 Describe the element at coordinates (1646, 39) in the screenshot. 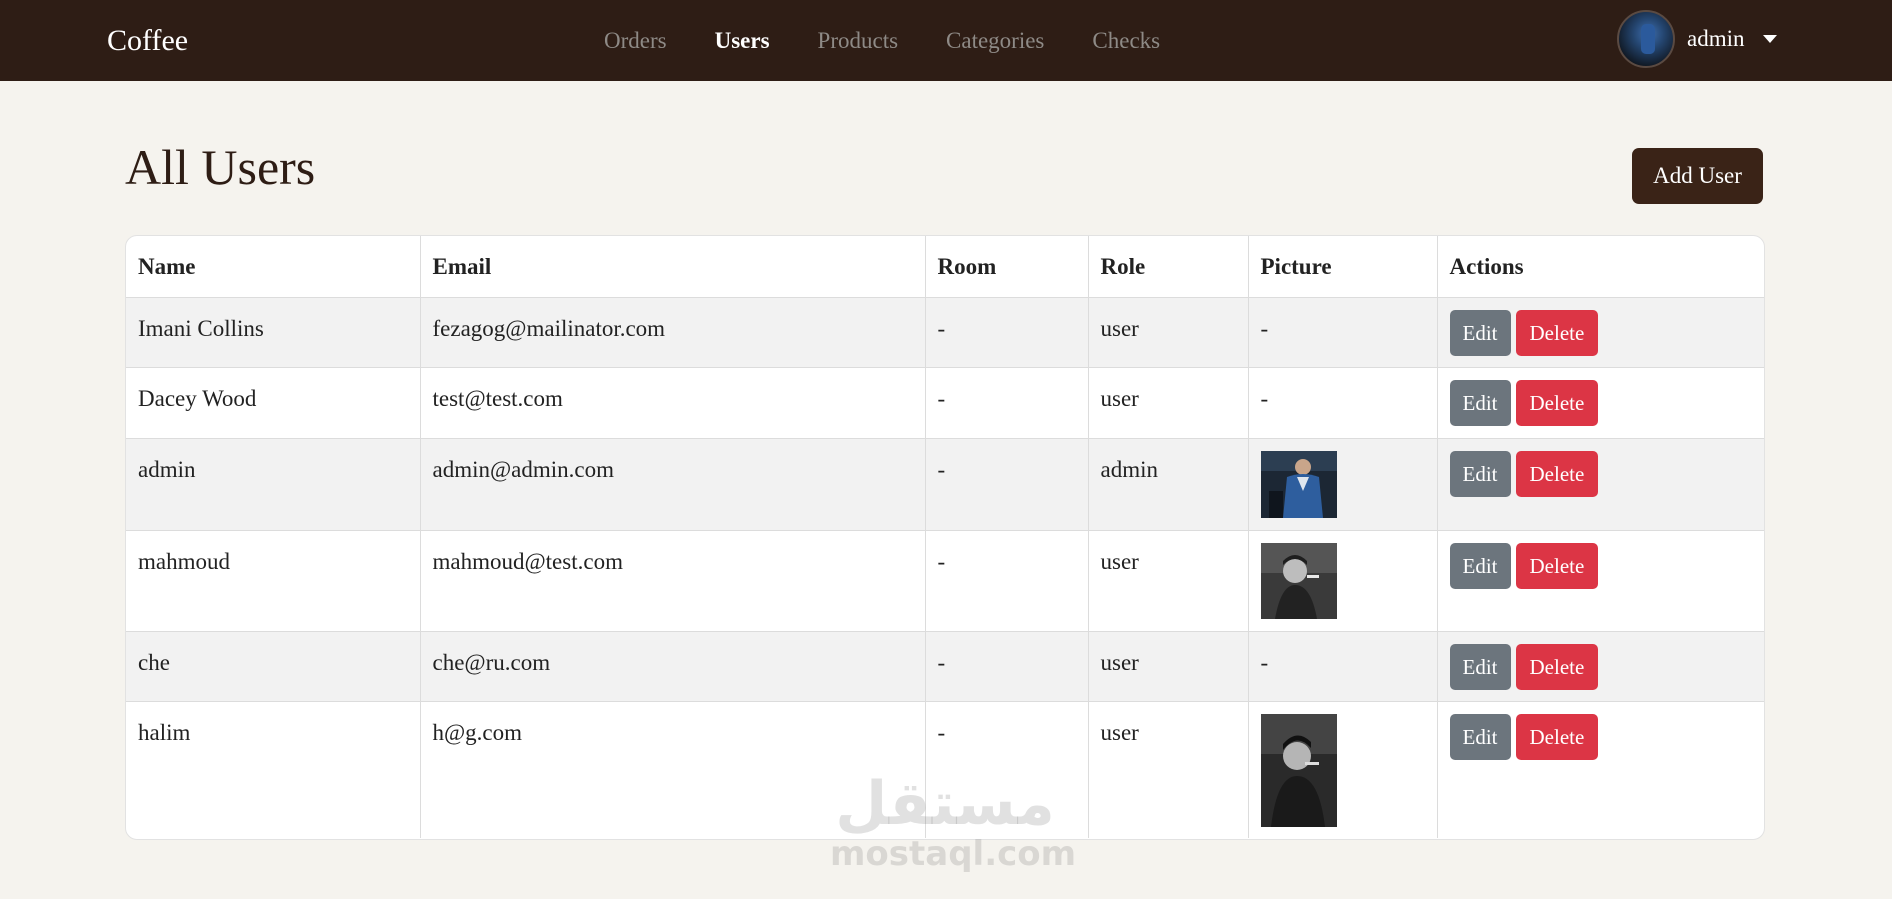

I see `avatar` at that location.